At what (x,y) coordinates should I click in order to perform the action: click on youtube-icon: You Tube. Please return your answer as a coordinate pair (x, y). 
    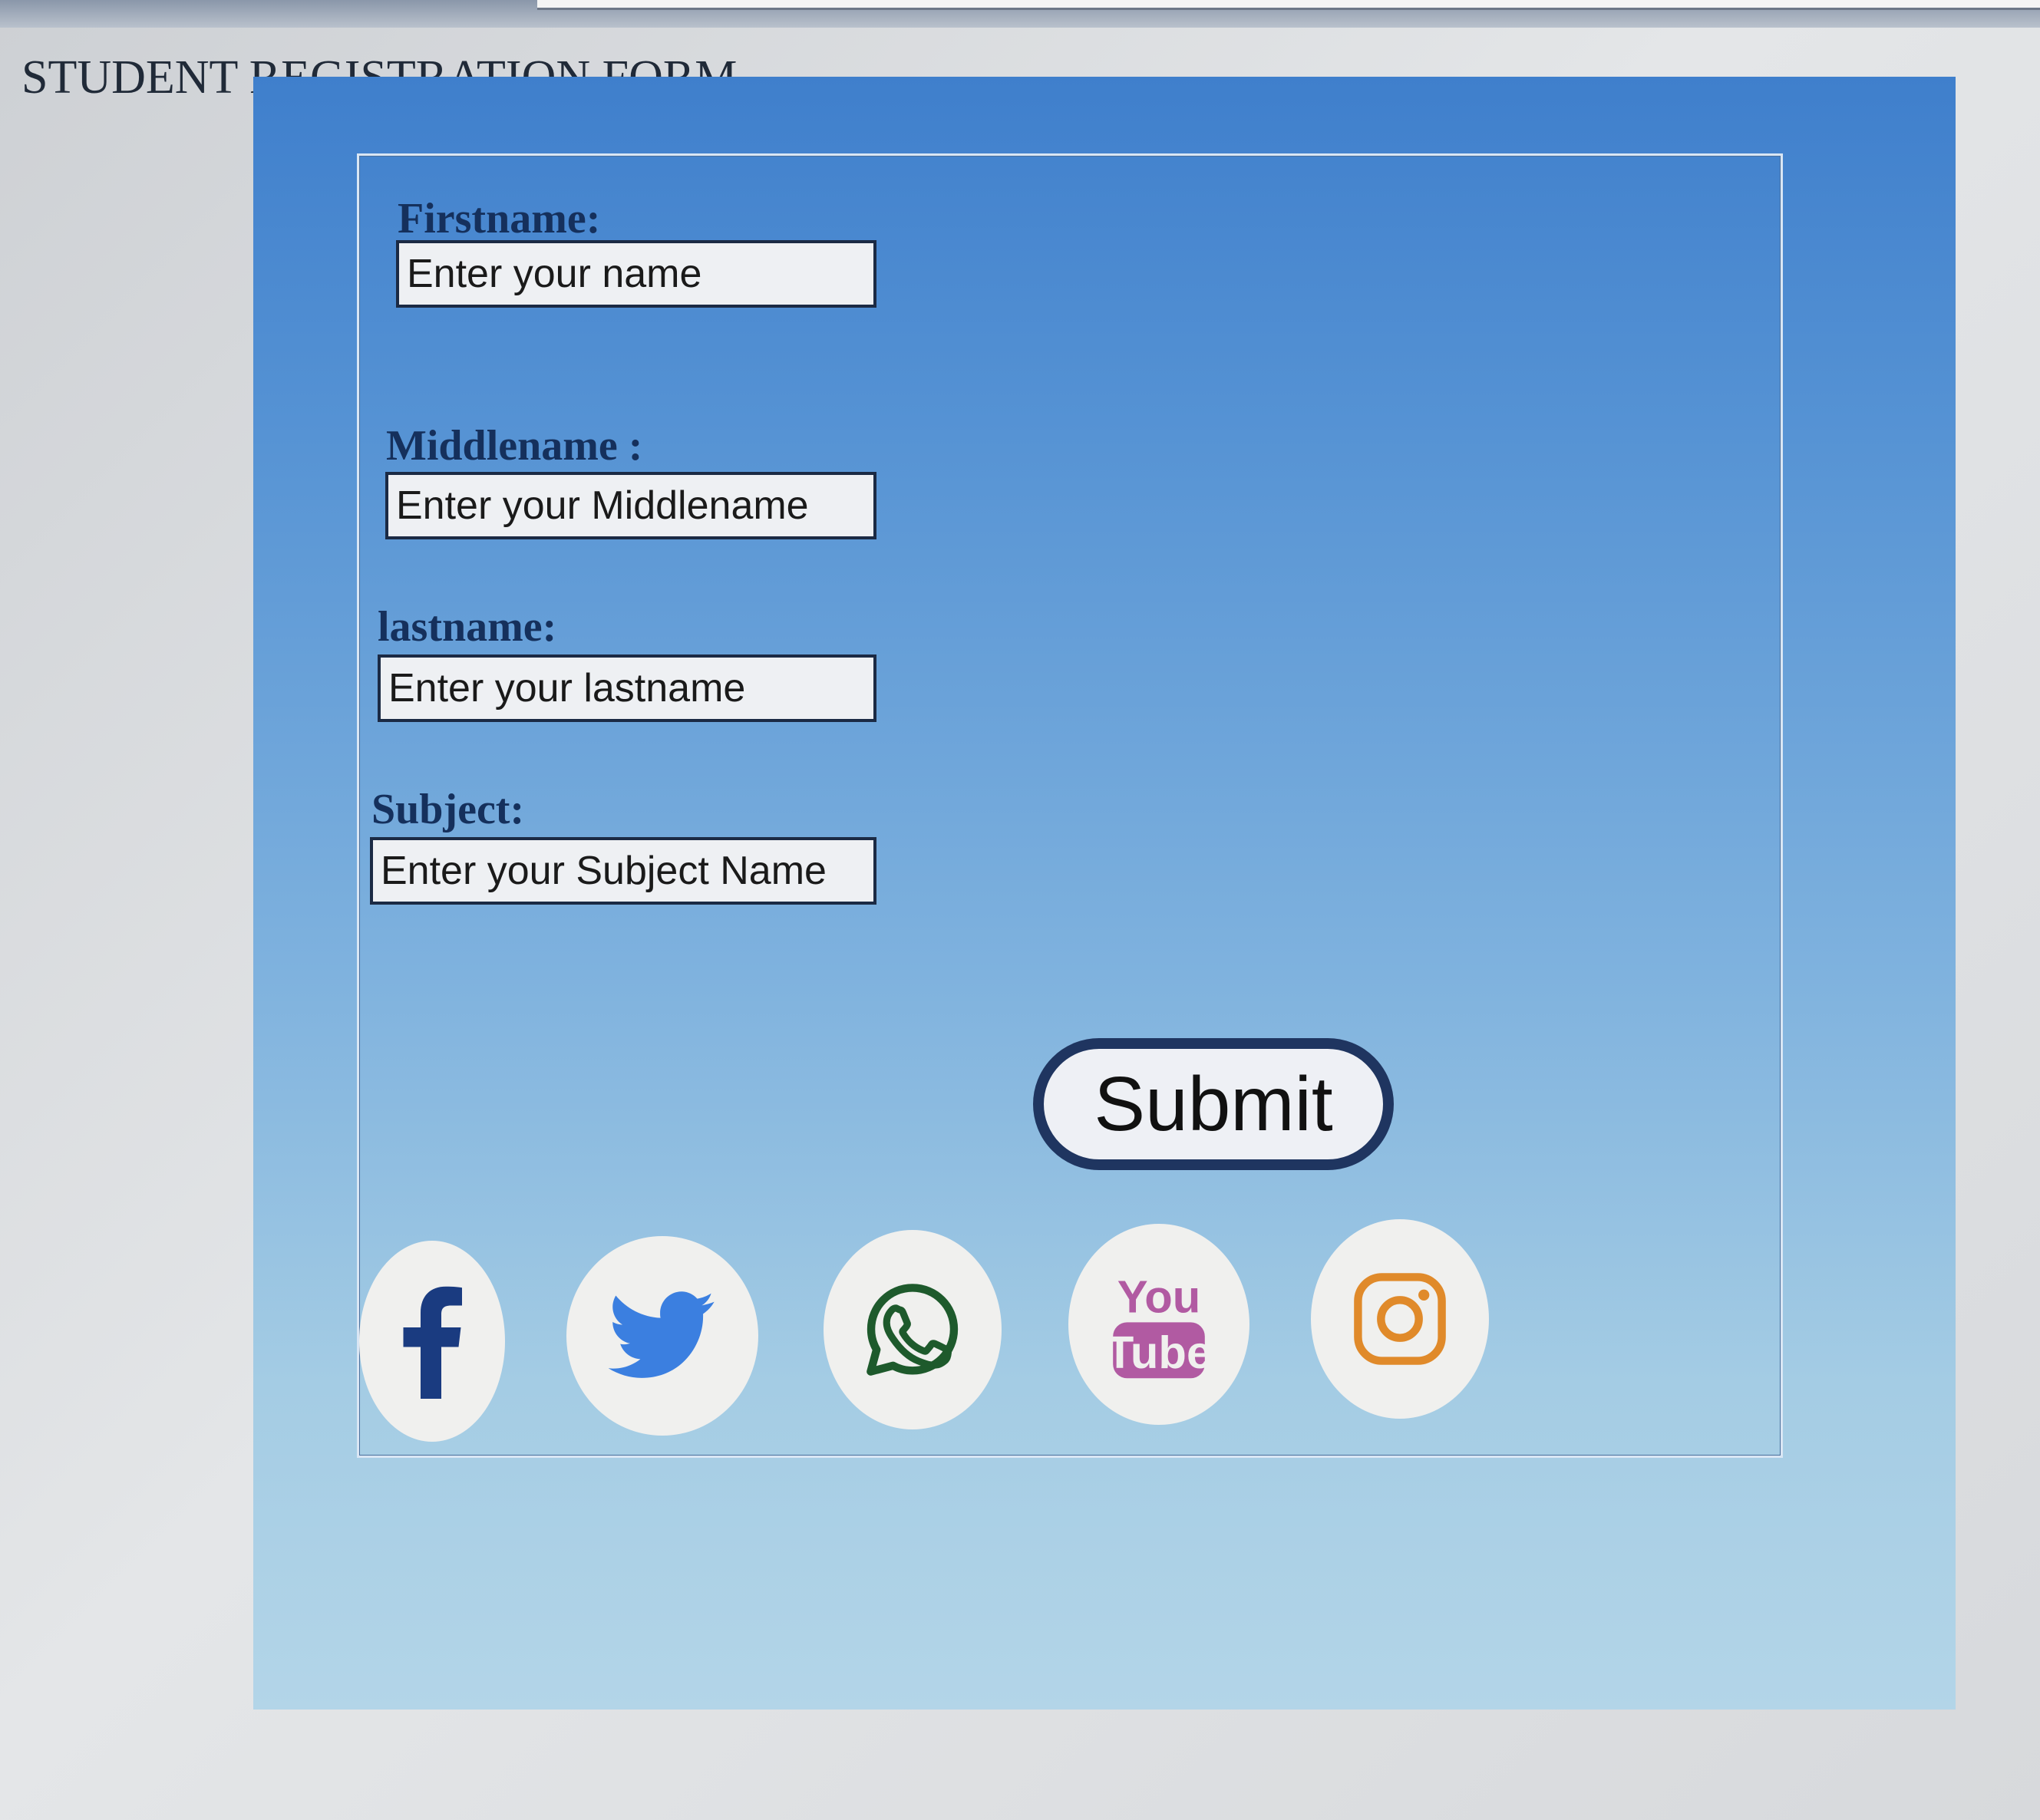
    Looking at the image, I should click on (1159, 1325).